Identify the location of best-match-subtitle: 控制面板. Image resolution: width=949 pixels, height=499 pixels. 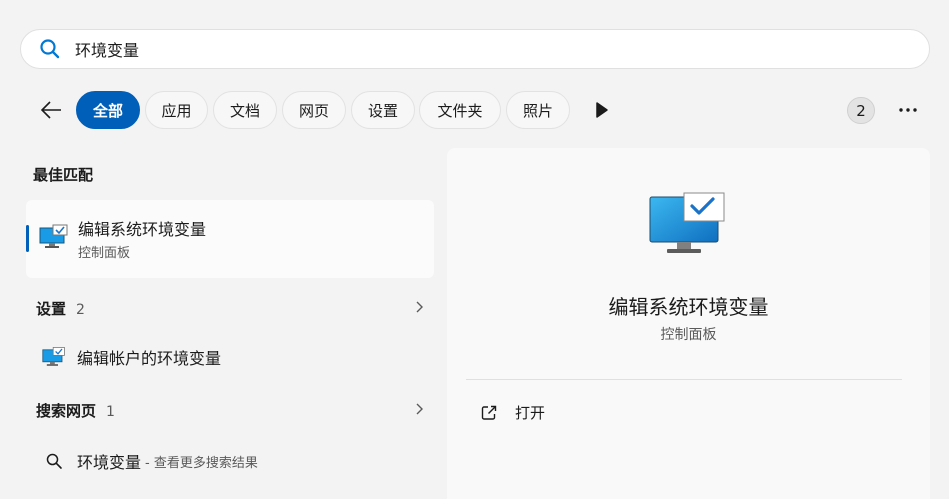
(104, 253).